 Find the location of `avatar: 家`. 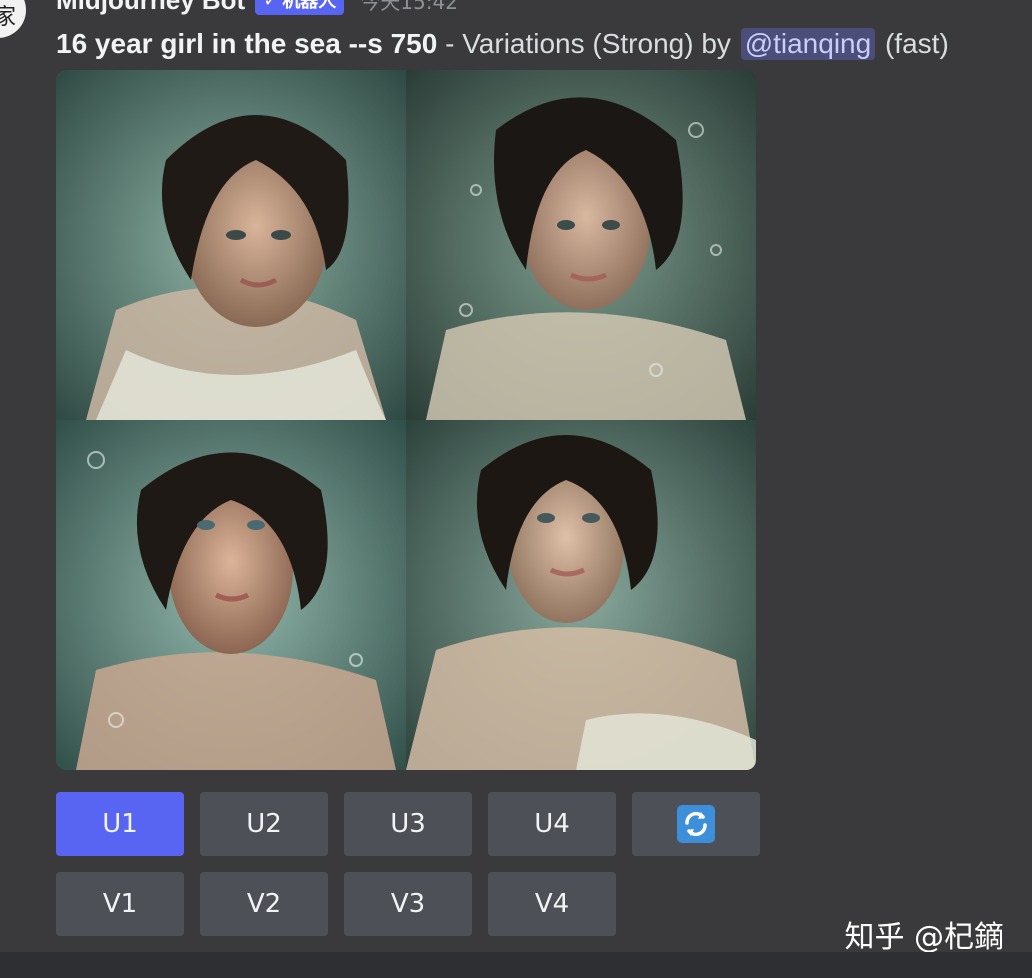

avatar: 家 is located at coordinates (13, 19).